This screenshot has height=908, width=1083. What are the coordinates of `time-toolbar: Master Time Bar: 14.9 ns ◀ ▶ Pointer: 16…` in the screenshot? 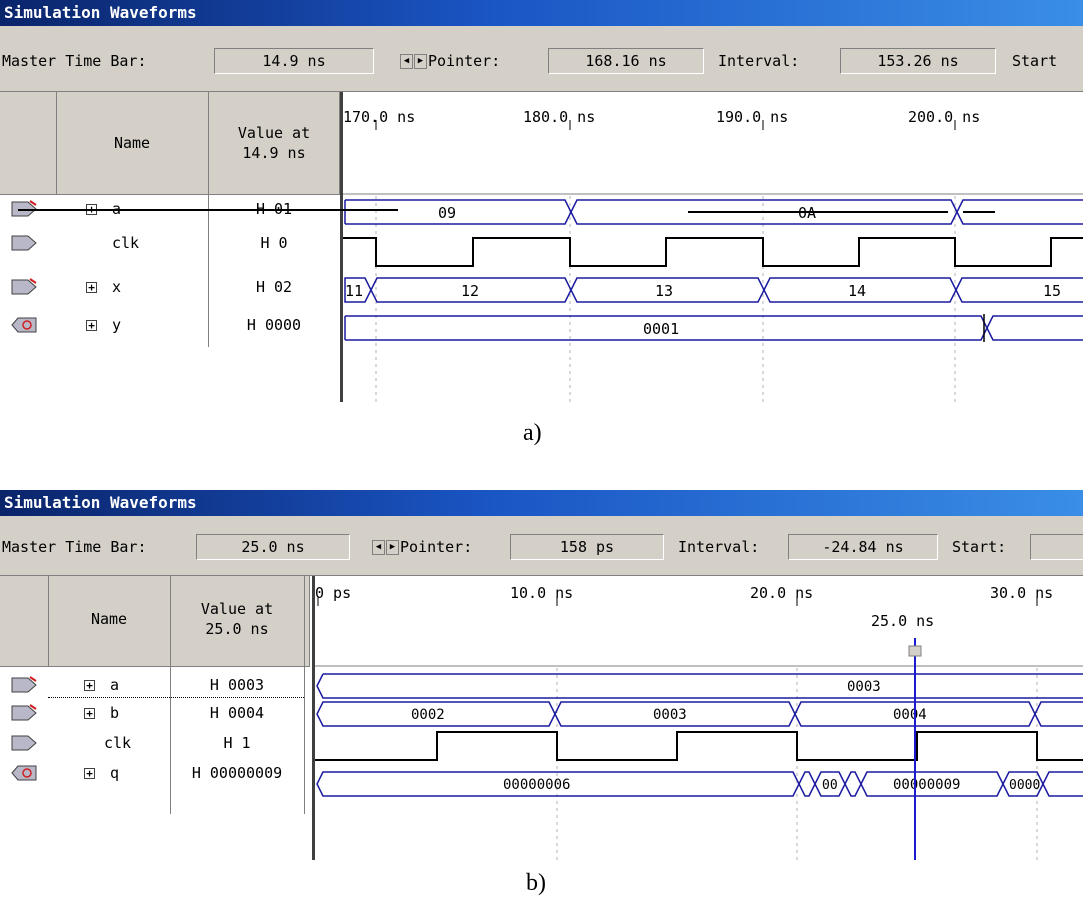 It's located at (541, 59).